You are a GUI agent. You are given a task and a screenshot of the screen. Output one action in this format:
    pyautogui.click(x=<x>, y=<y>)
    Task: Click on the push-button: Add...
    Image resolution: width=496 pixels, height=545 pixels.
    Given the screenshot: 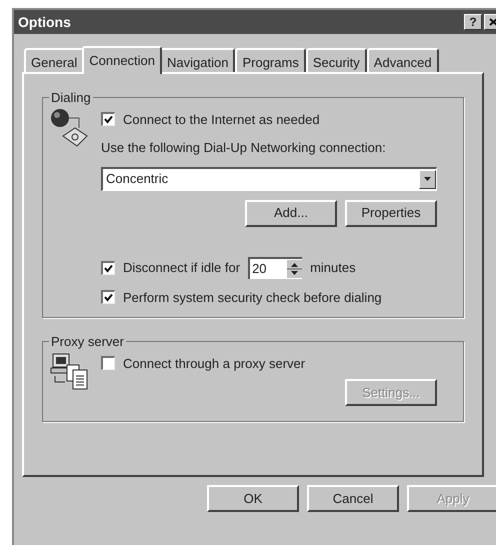 What is the action you would take?
    pyautogui.click(x=291, y=213)
    